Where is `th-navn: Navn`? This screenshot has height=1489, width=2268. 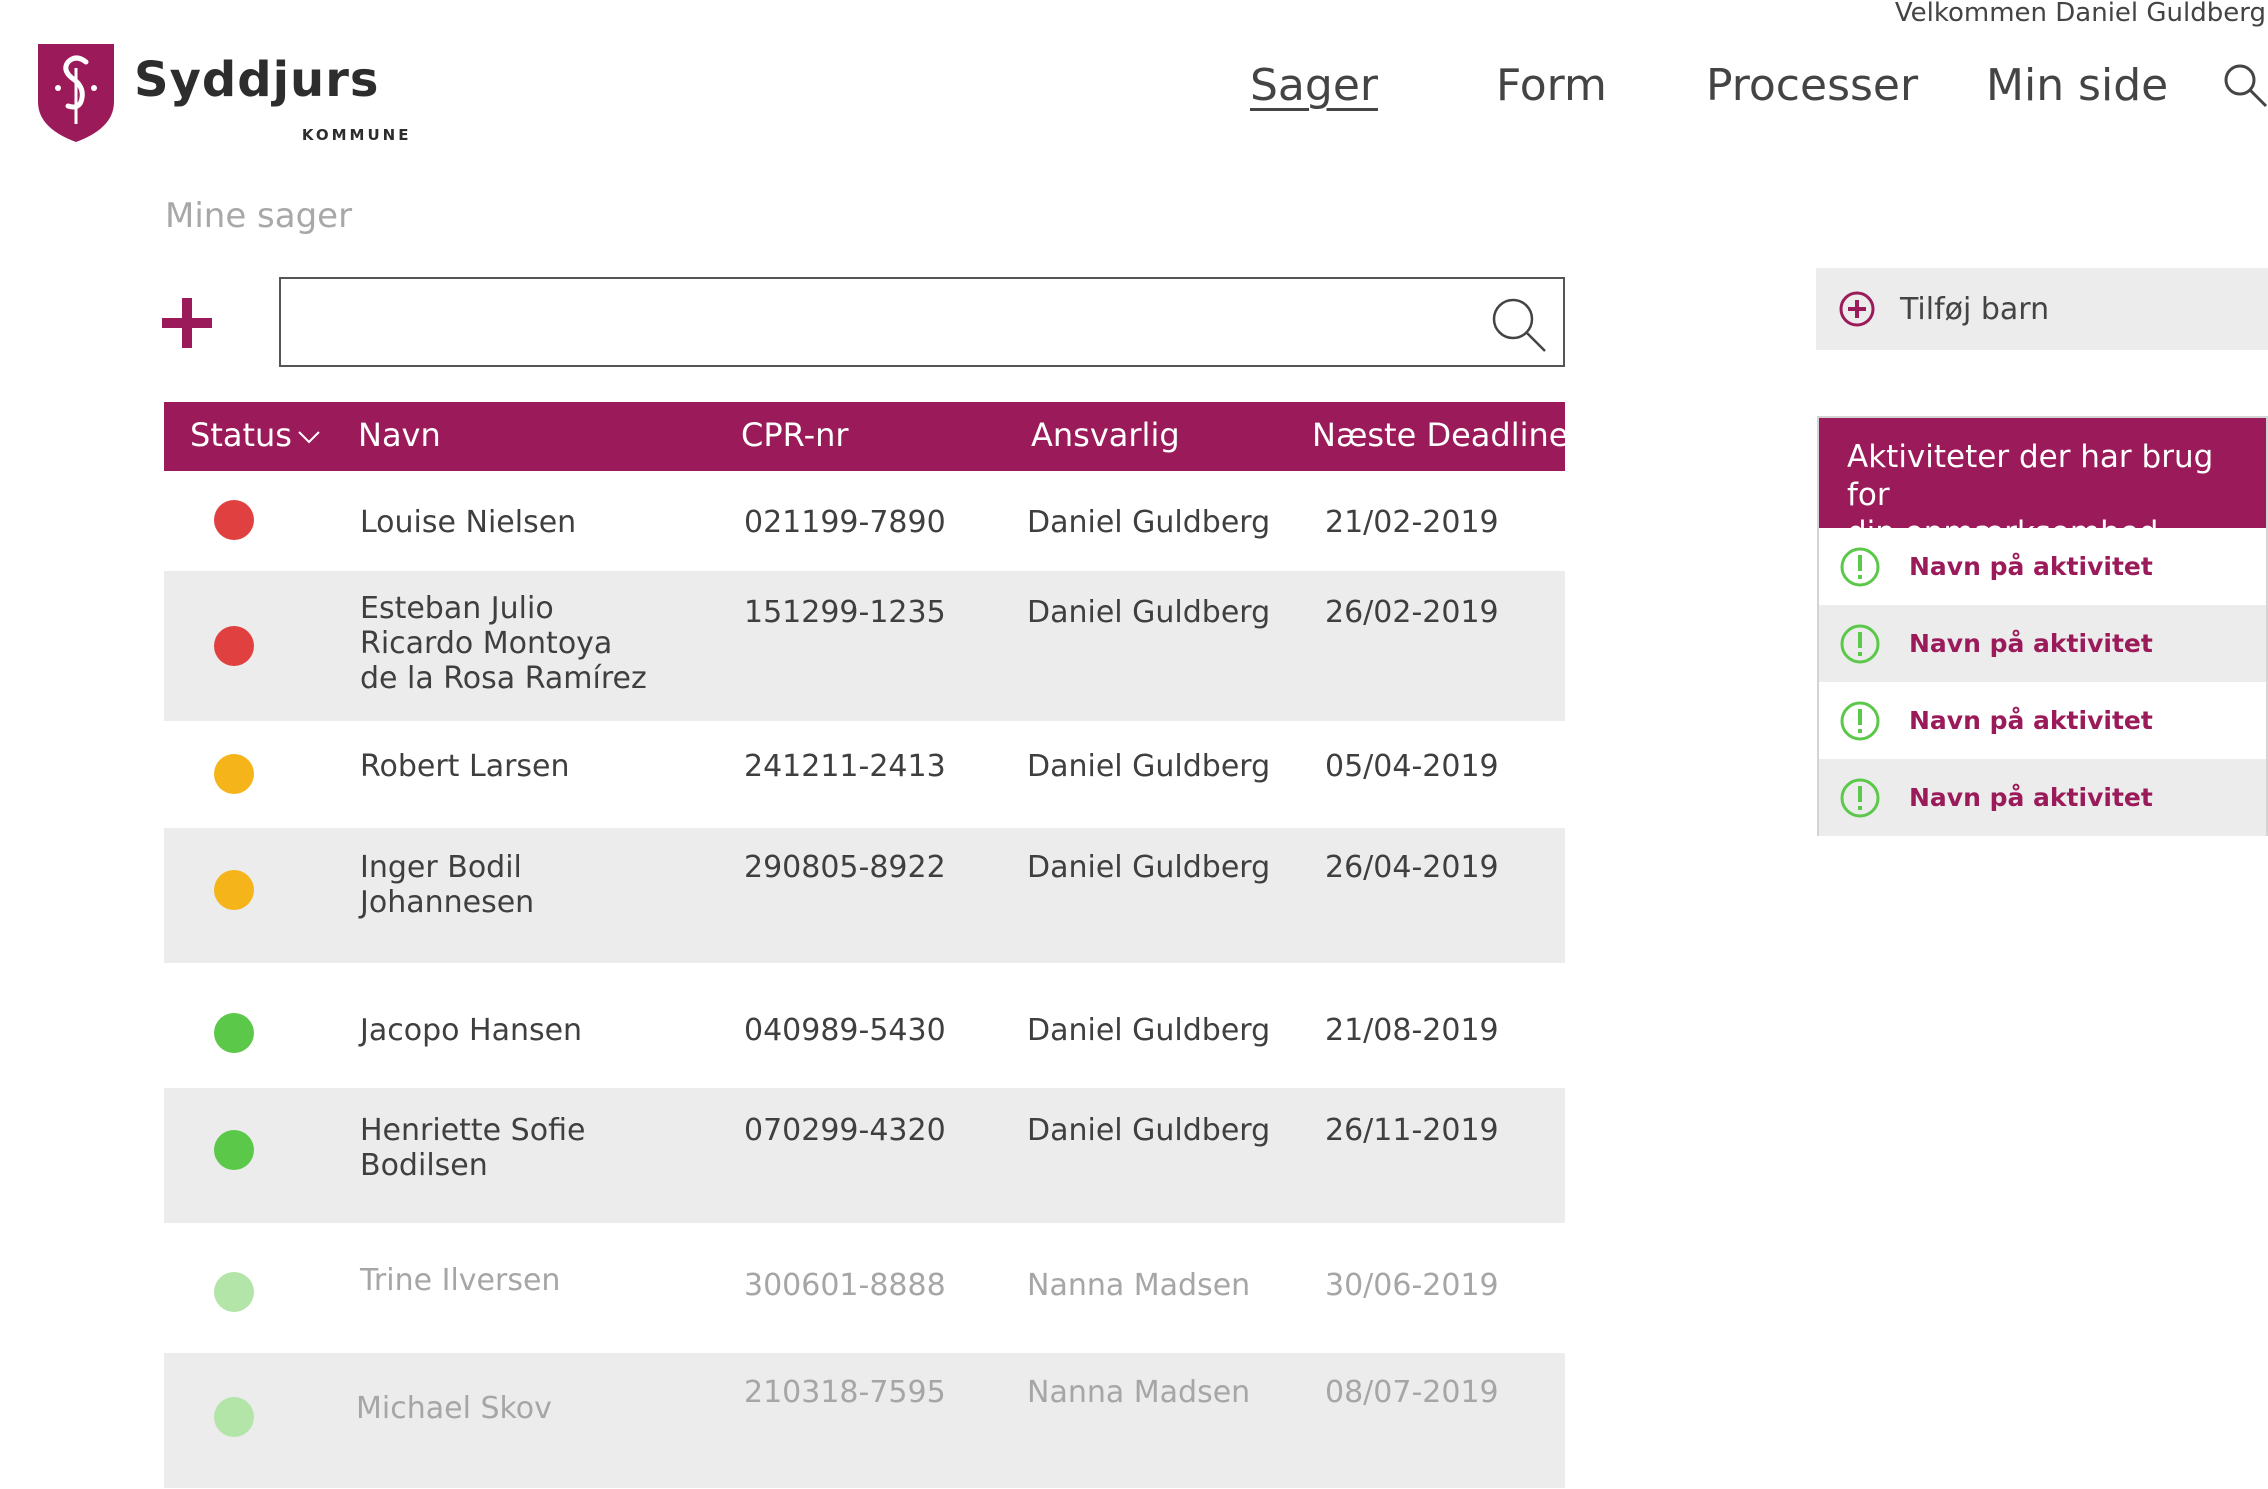 th-navn: Navn is located at coordinates (399, 435).